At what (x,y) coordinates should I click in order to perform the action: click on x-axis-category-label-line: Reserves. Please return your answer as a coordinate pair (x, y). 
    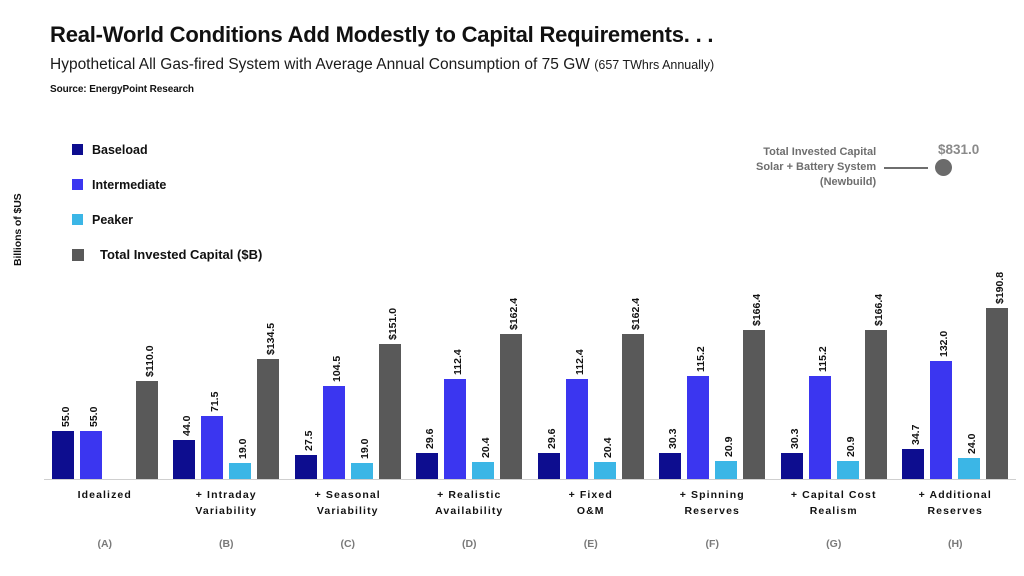
    Looking at the image, I should click on (955, 511).